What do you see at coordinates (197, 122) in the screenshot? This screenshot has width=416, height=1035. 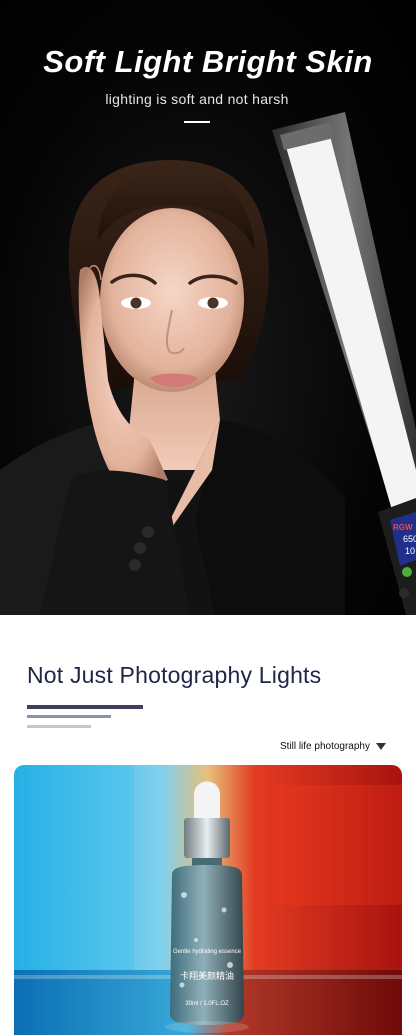 I see `hero-divider` at bounding box center [197, 122].